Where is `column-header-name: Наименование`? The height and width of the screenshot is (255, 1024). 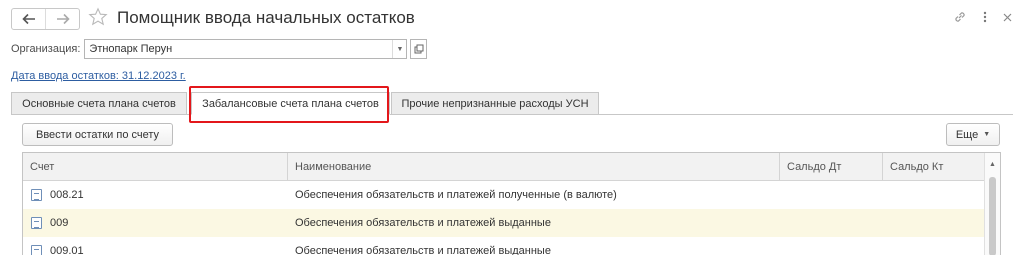
column-header-name: Наименование is located at coordinates (534, 167).